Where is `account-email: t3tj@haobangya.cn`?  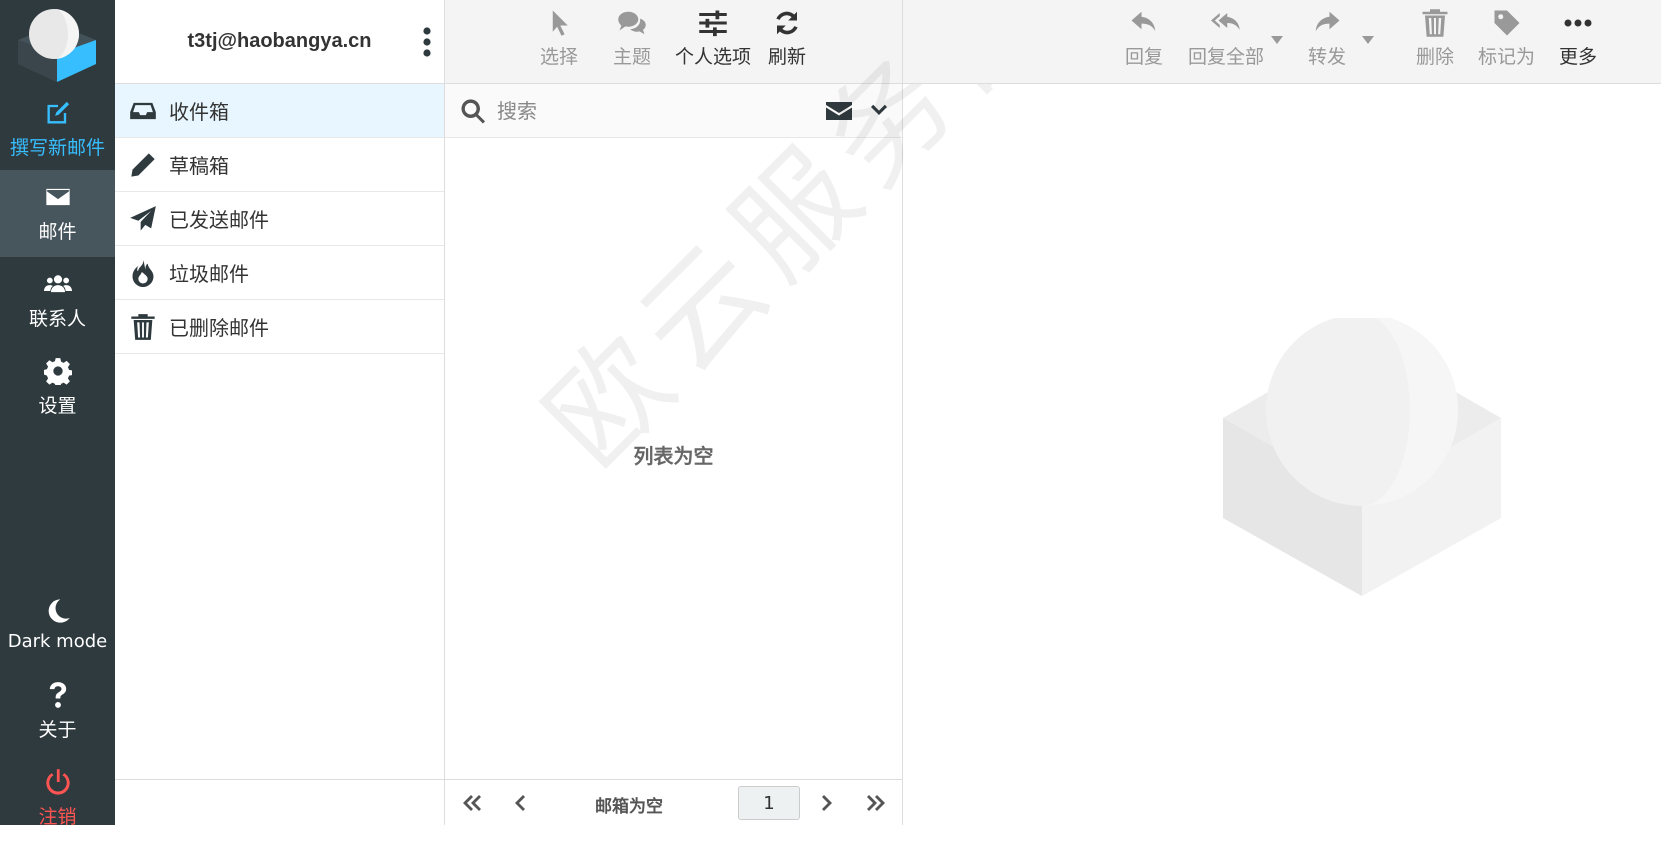
account-email: t3tj@haobangya.cn is located at coordinates (279, 41).